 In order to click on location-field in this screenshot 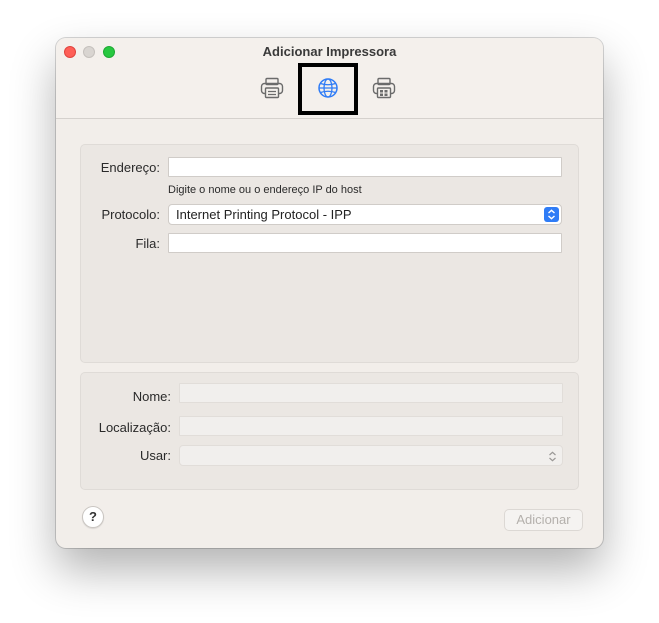, I will do `click(371, 426)`.